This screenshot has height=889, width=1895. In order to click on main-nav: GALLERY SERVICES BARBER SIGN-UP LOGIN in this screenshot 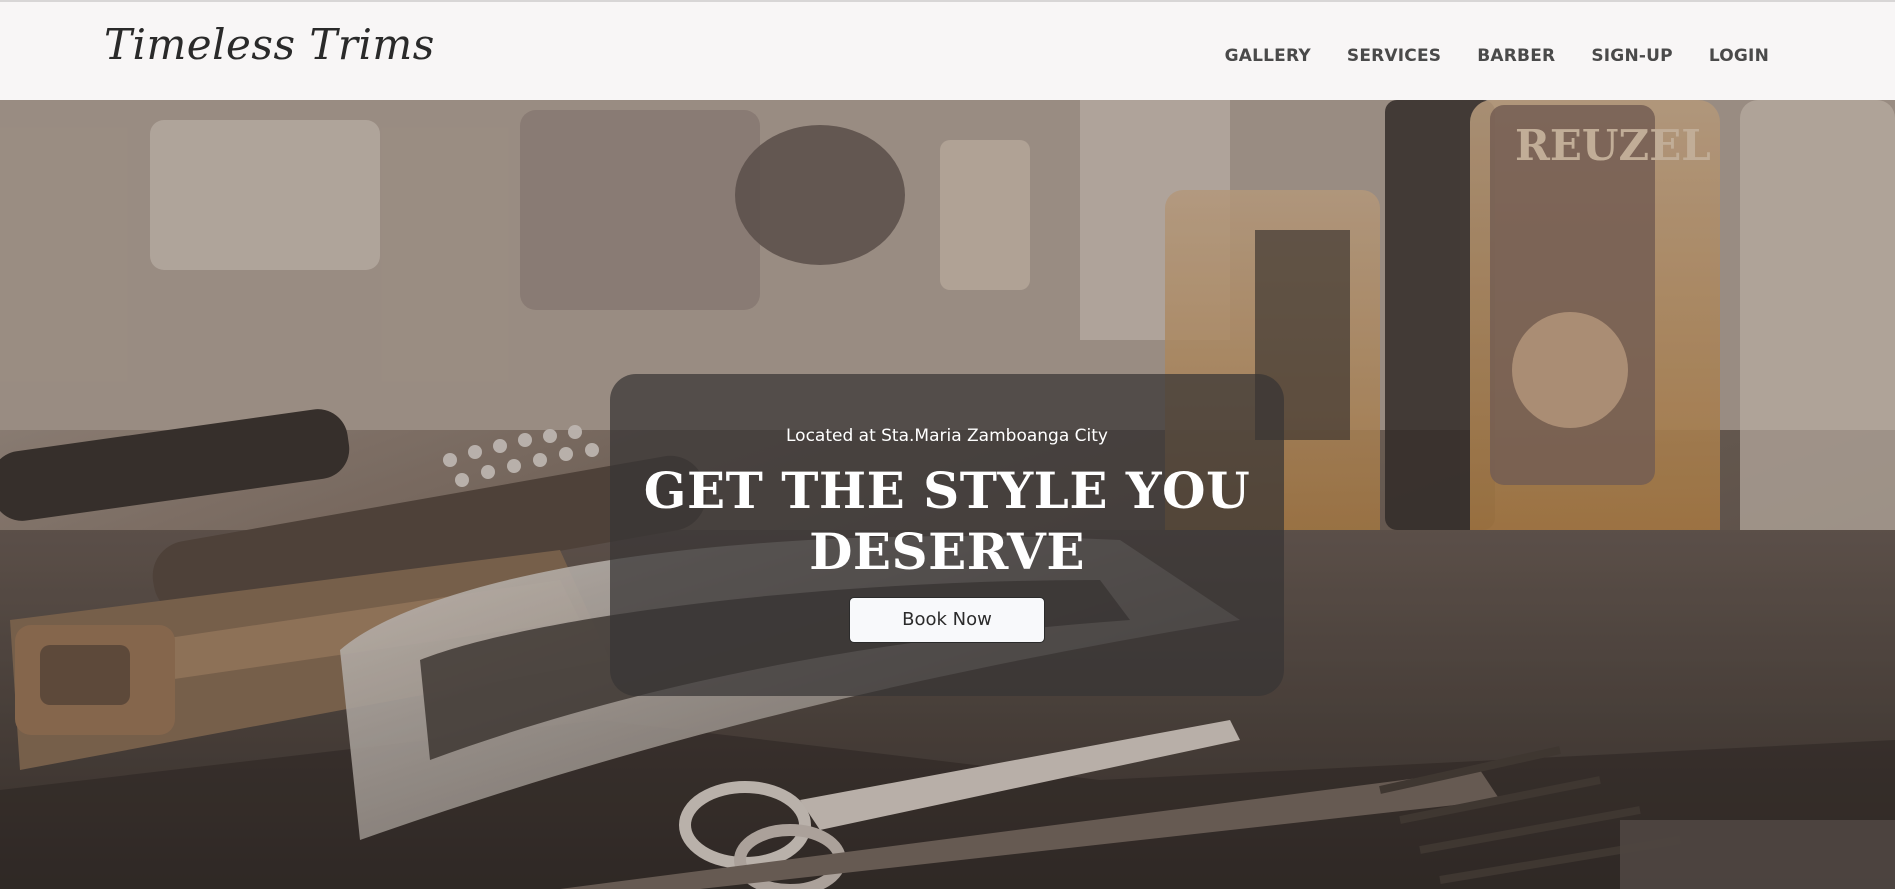, I will do `click(1497, 56)`.